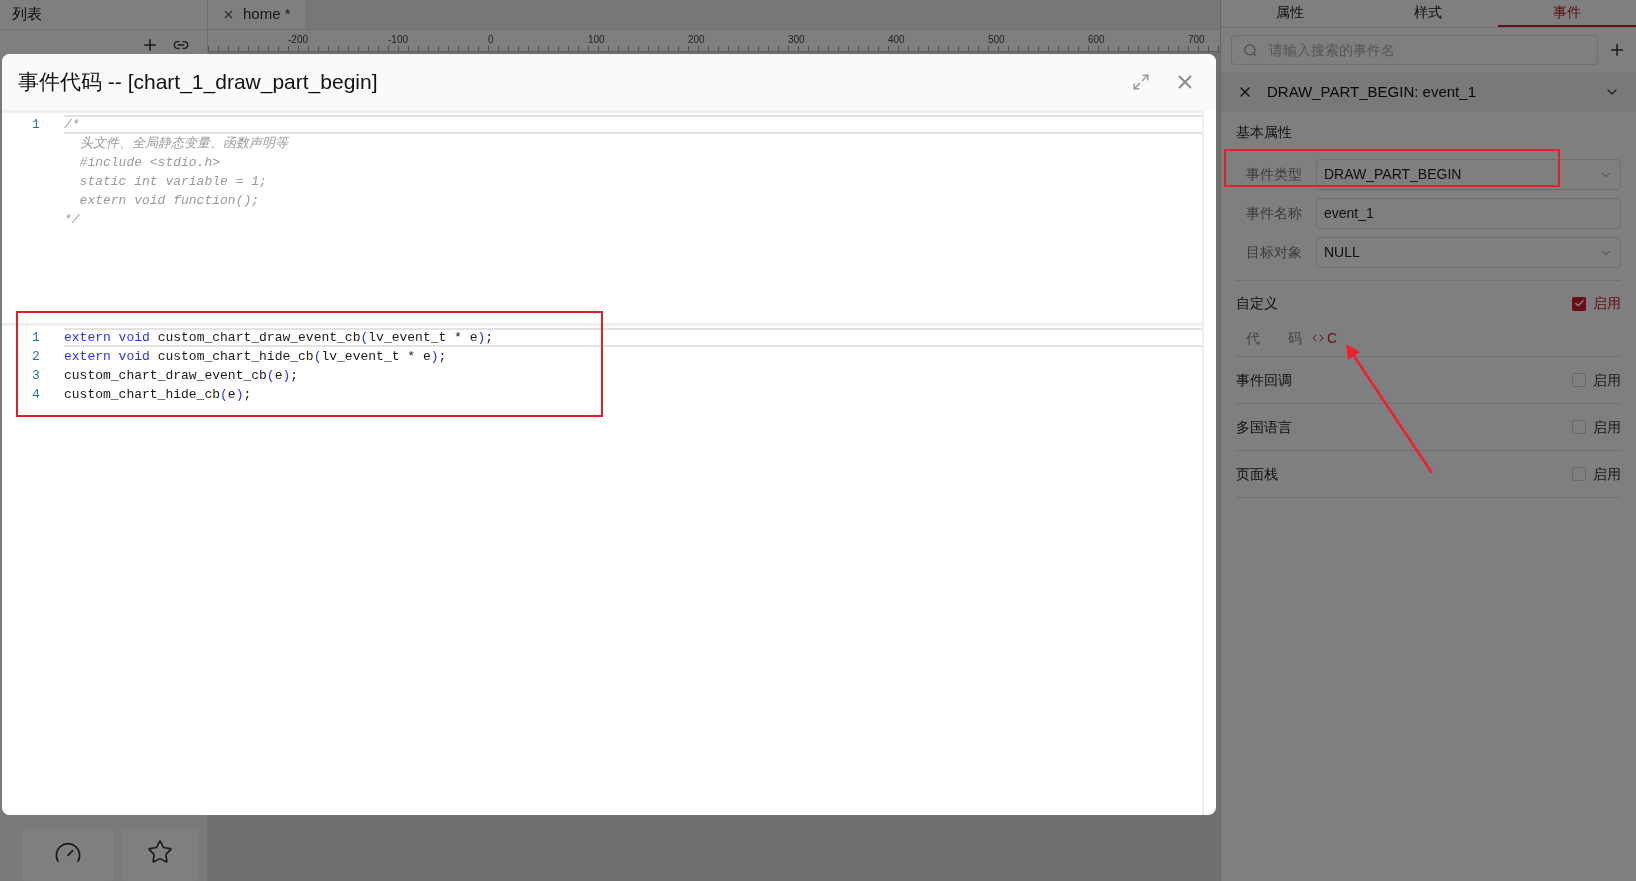 This screenshot has width=1636, height=881. Describe the element at coordinates (36, 394) in the screenshot. I see `line-number: 4` at that location.